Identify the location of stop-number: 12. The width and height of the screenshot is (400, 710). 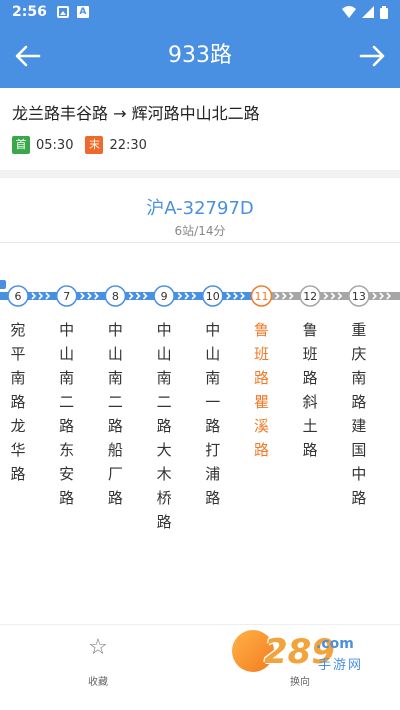
(310, 296).